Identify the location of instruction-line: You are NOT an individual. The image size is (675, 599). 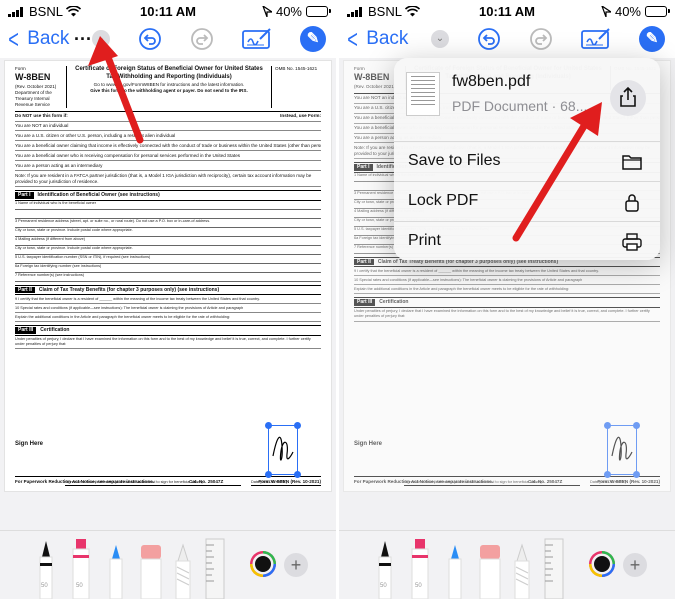
(168, 127).